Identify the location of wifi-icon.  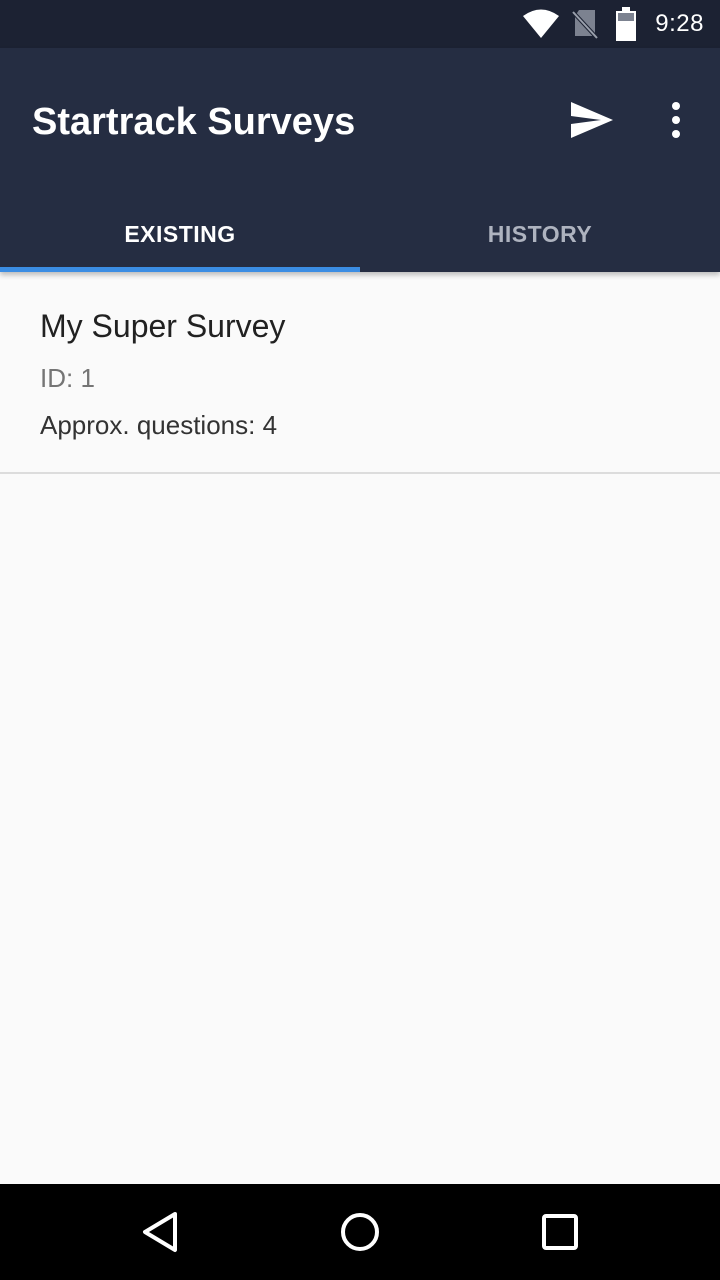
(541, 23).